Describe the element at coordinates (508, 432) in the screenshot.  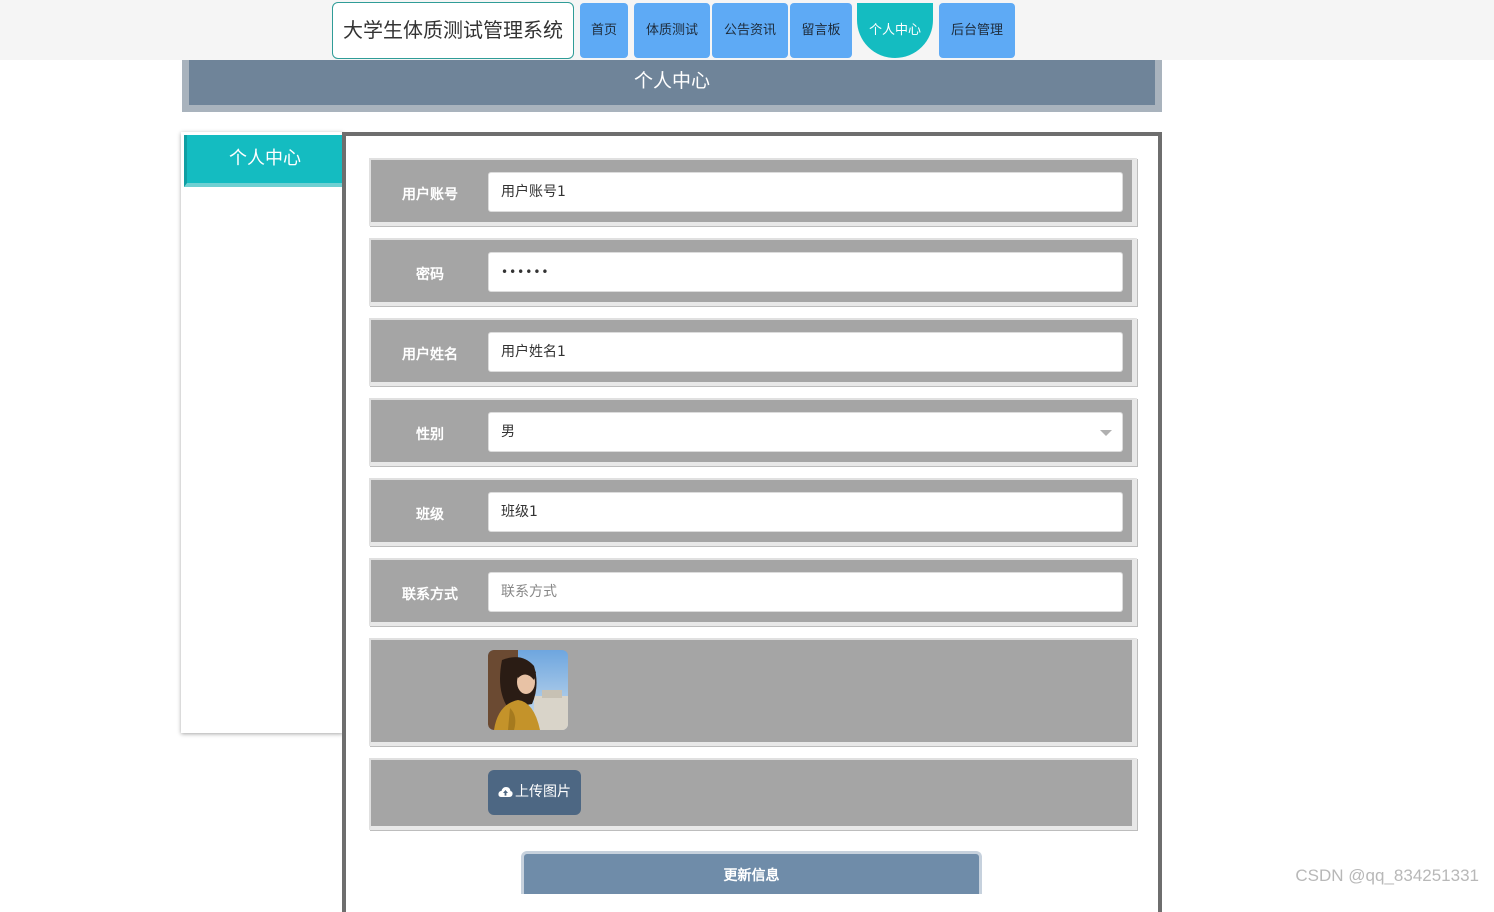
I see `gender-select-value: 男` at that location.